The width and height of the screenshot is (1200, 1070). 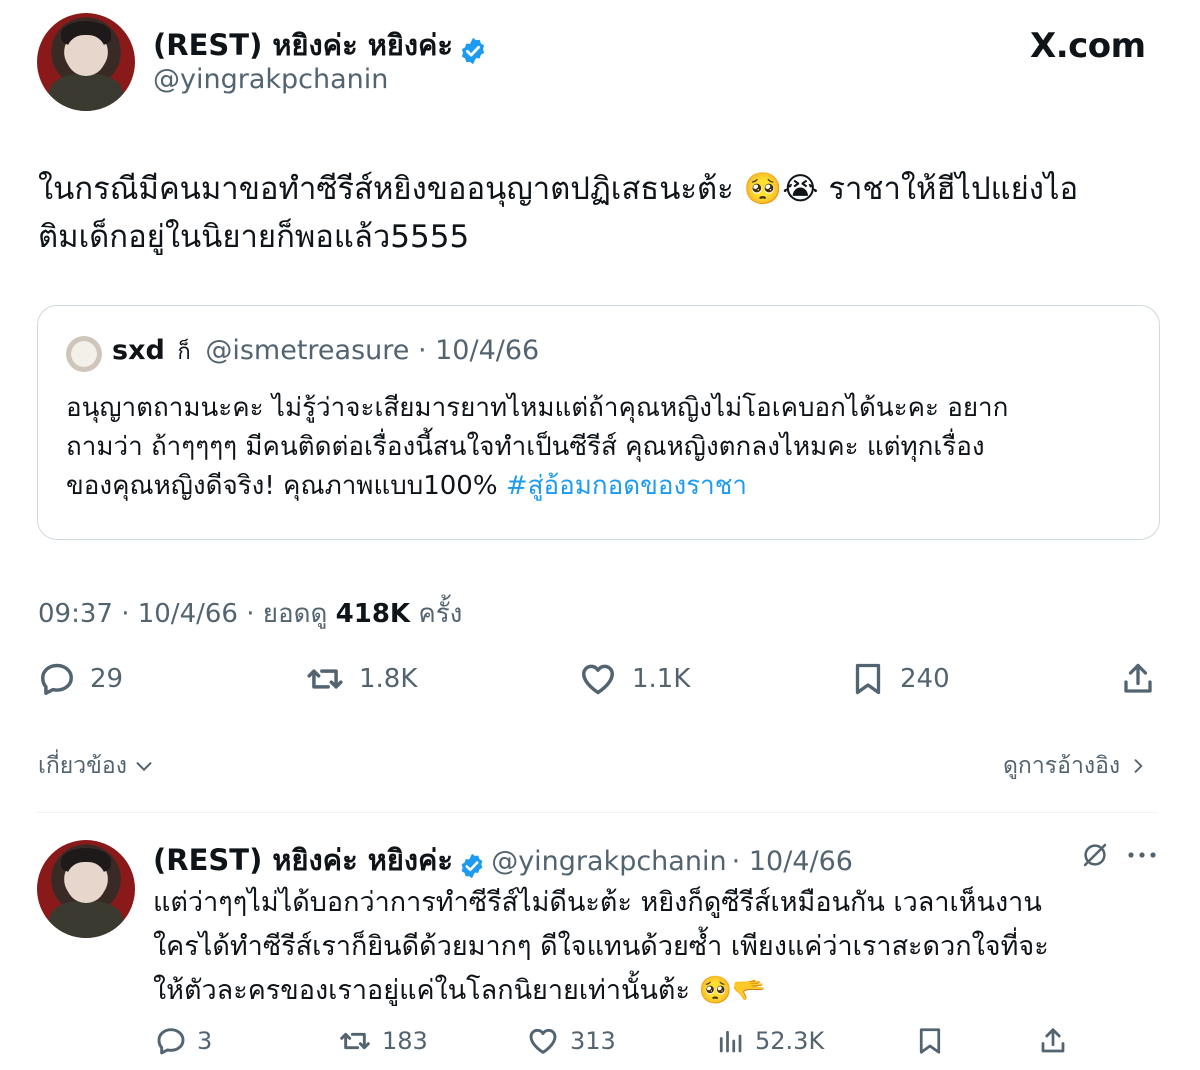 I want to click on tweet-text-line: ติมเด็กอยู่ในนิยายก็พอแล้ว5555, so click(x=254, y=237).